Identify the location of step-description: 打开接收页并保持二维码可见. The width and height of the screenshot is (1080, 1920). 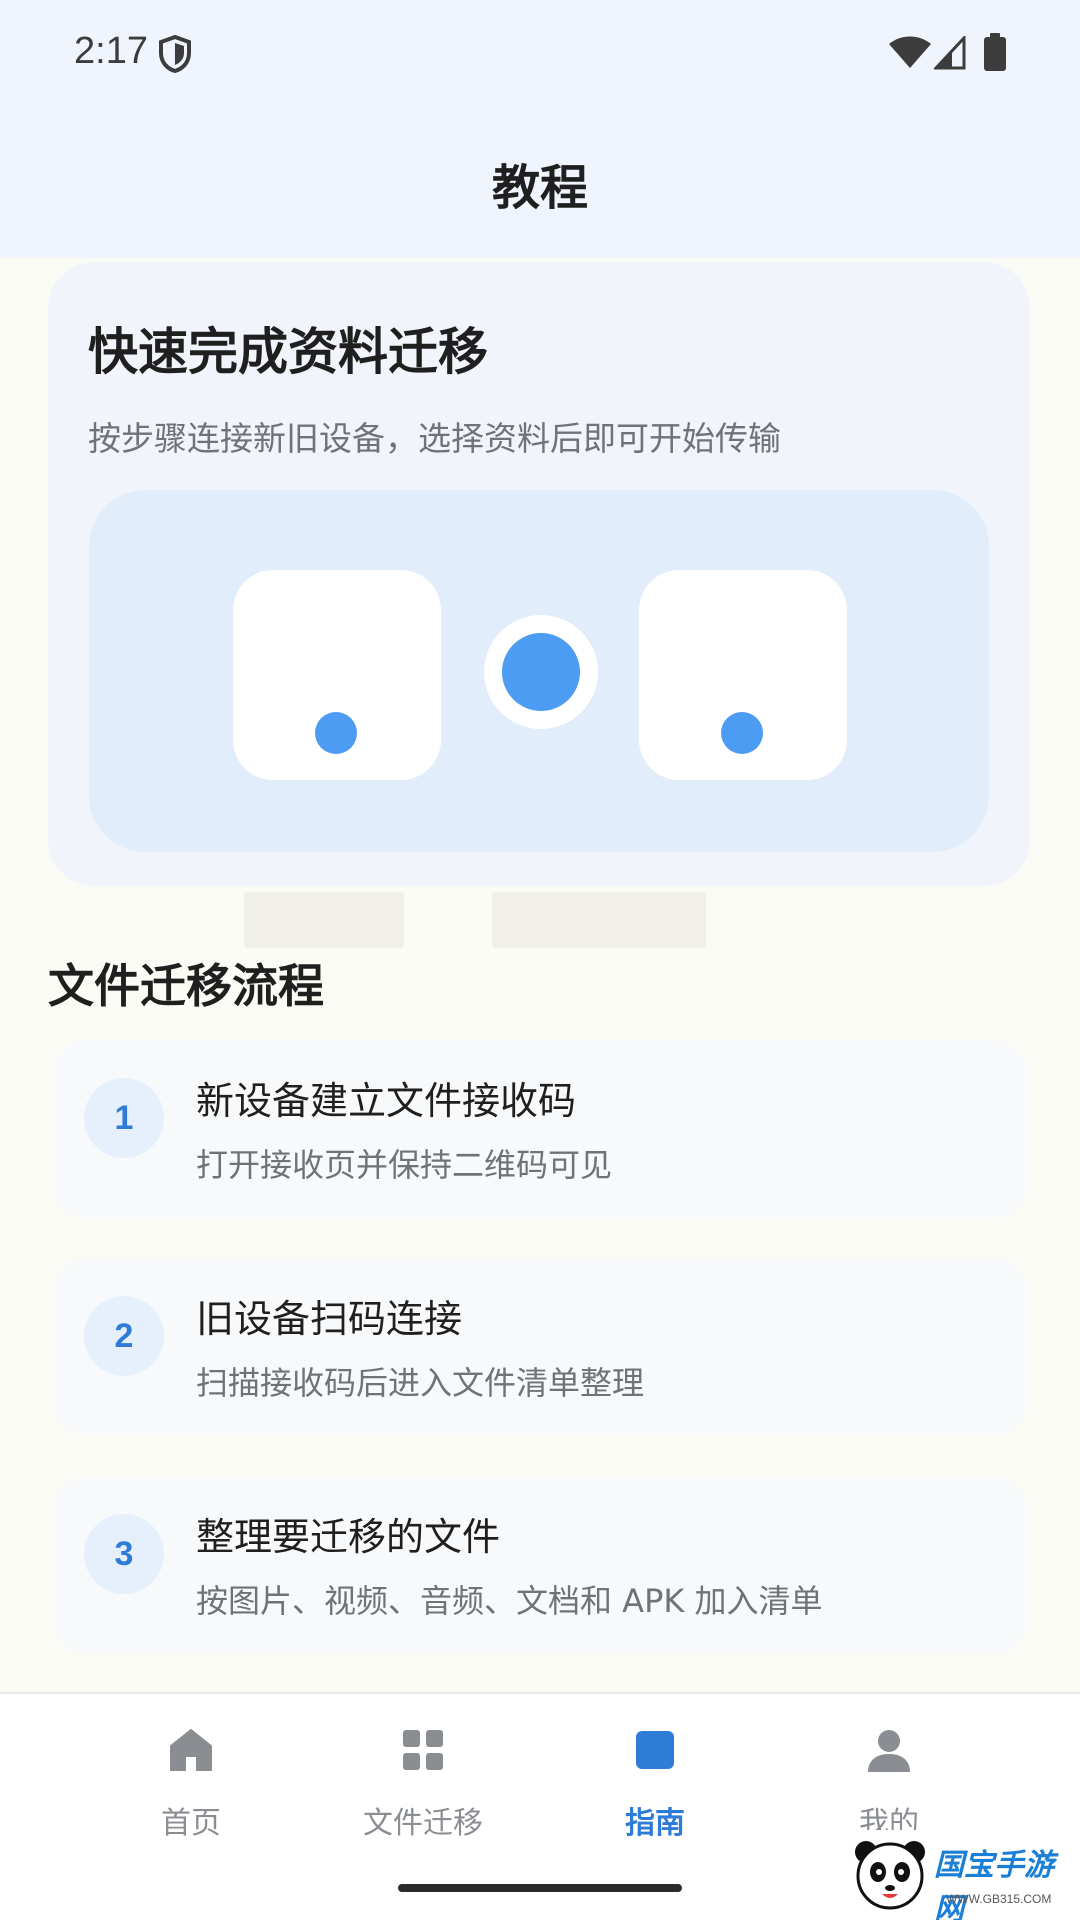
(404, 1165).